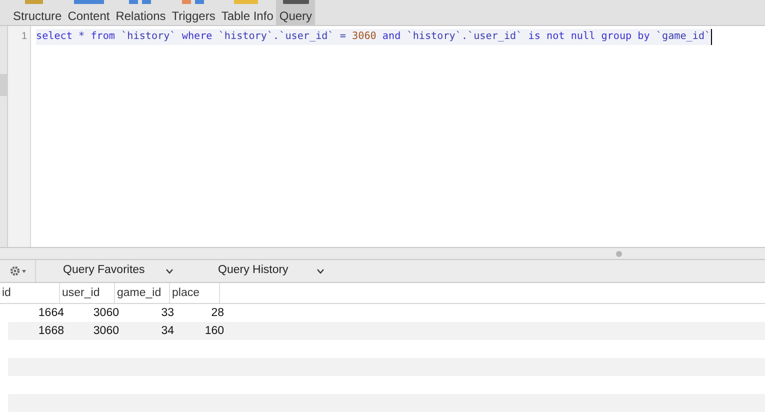 This screenshot has width=765, height=416. What do you see at coordinates (15, 271) in the screenshot?
I see `gear-icon` at bounding box center [15, 271].